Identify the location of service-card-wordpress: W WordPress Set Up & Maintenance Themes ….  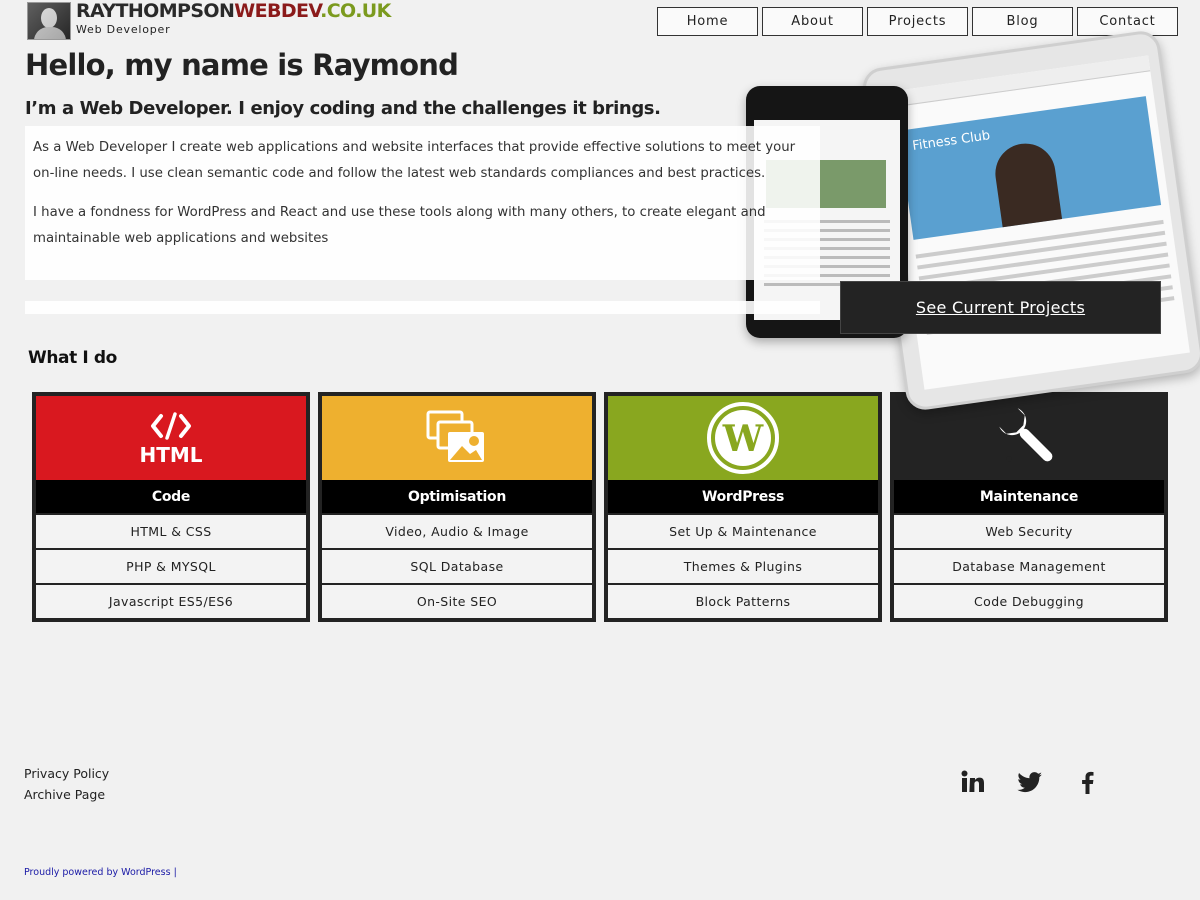
(743, 507).